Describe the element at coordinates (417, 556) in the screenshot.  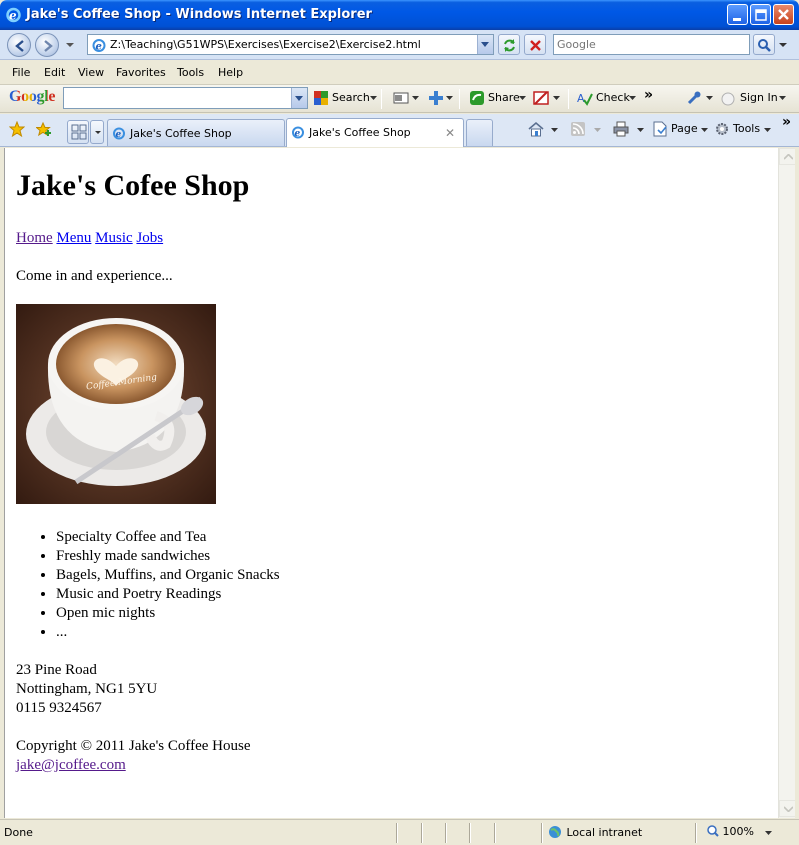
I see `list-item: Freshly made sandwiches` at that location.